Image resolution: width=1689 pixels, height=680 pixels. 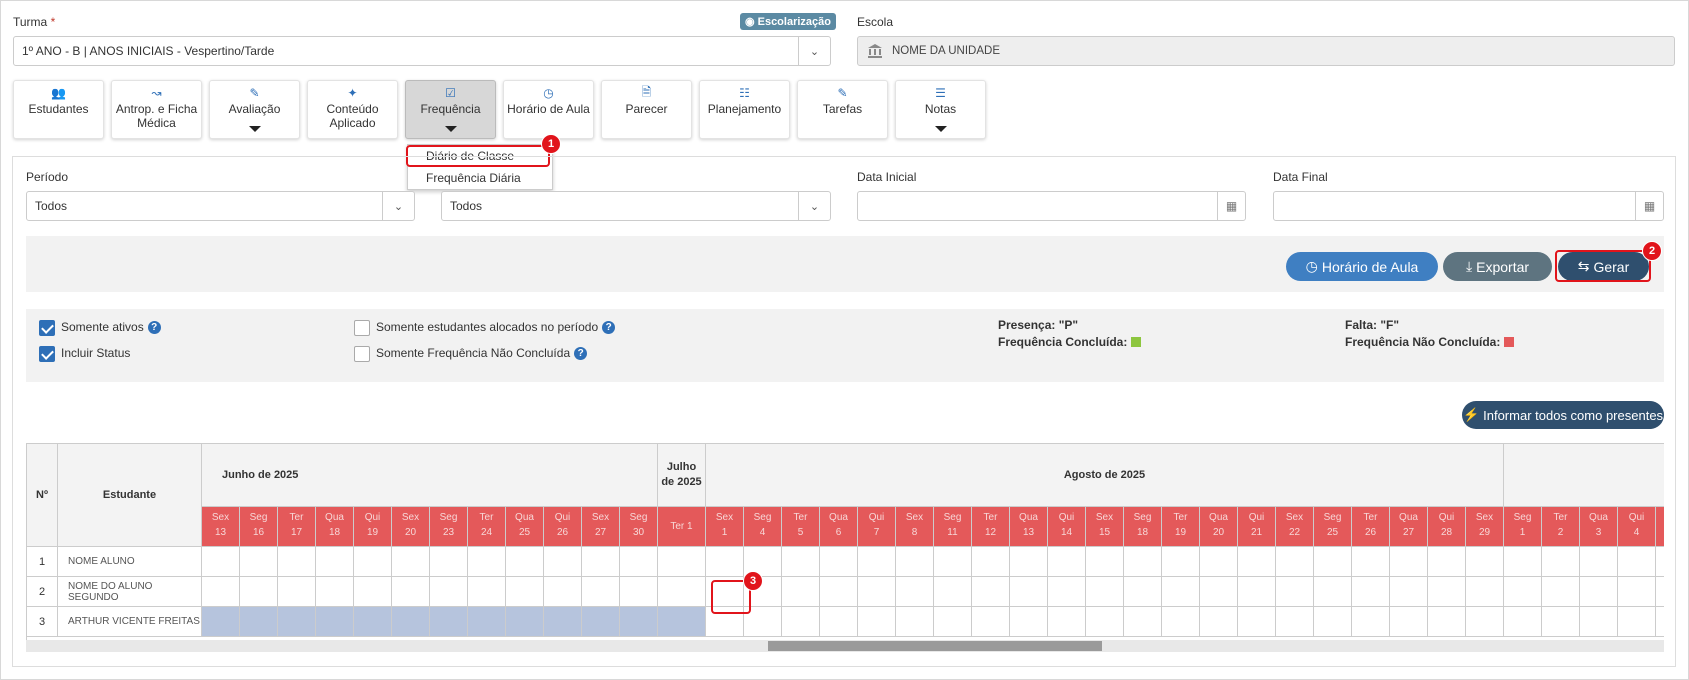 I want to click on calendar-icon: ▦, so click(x=1649, y=206).